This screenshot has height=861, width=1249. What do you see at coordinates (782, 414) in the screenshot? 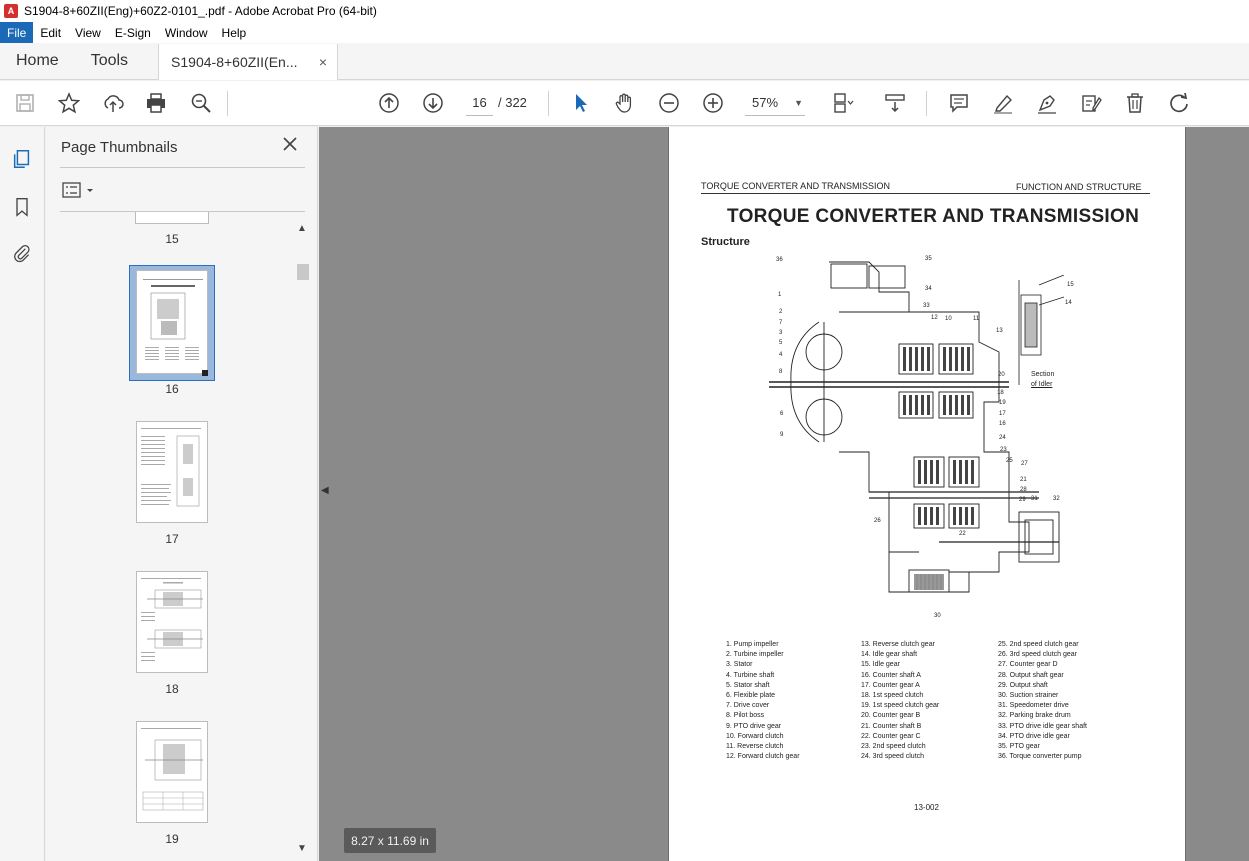
I see `callout-label: 6` at bounding box center [782, 414].